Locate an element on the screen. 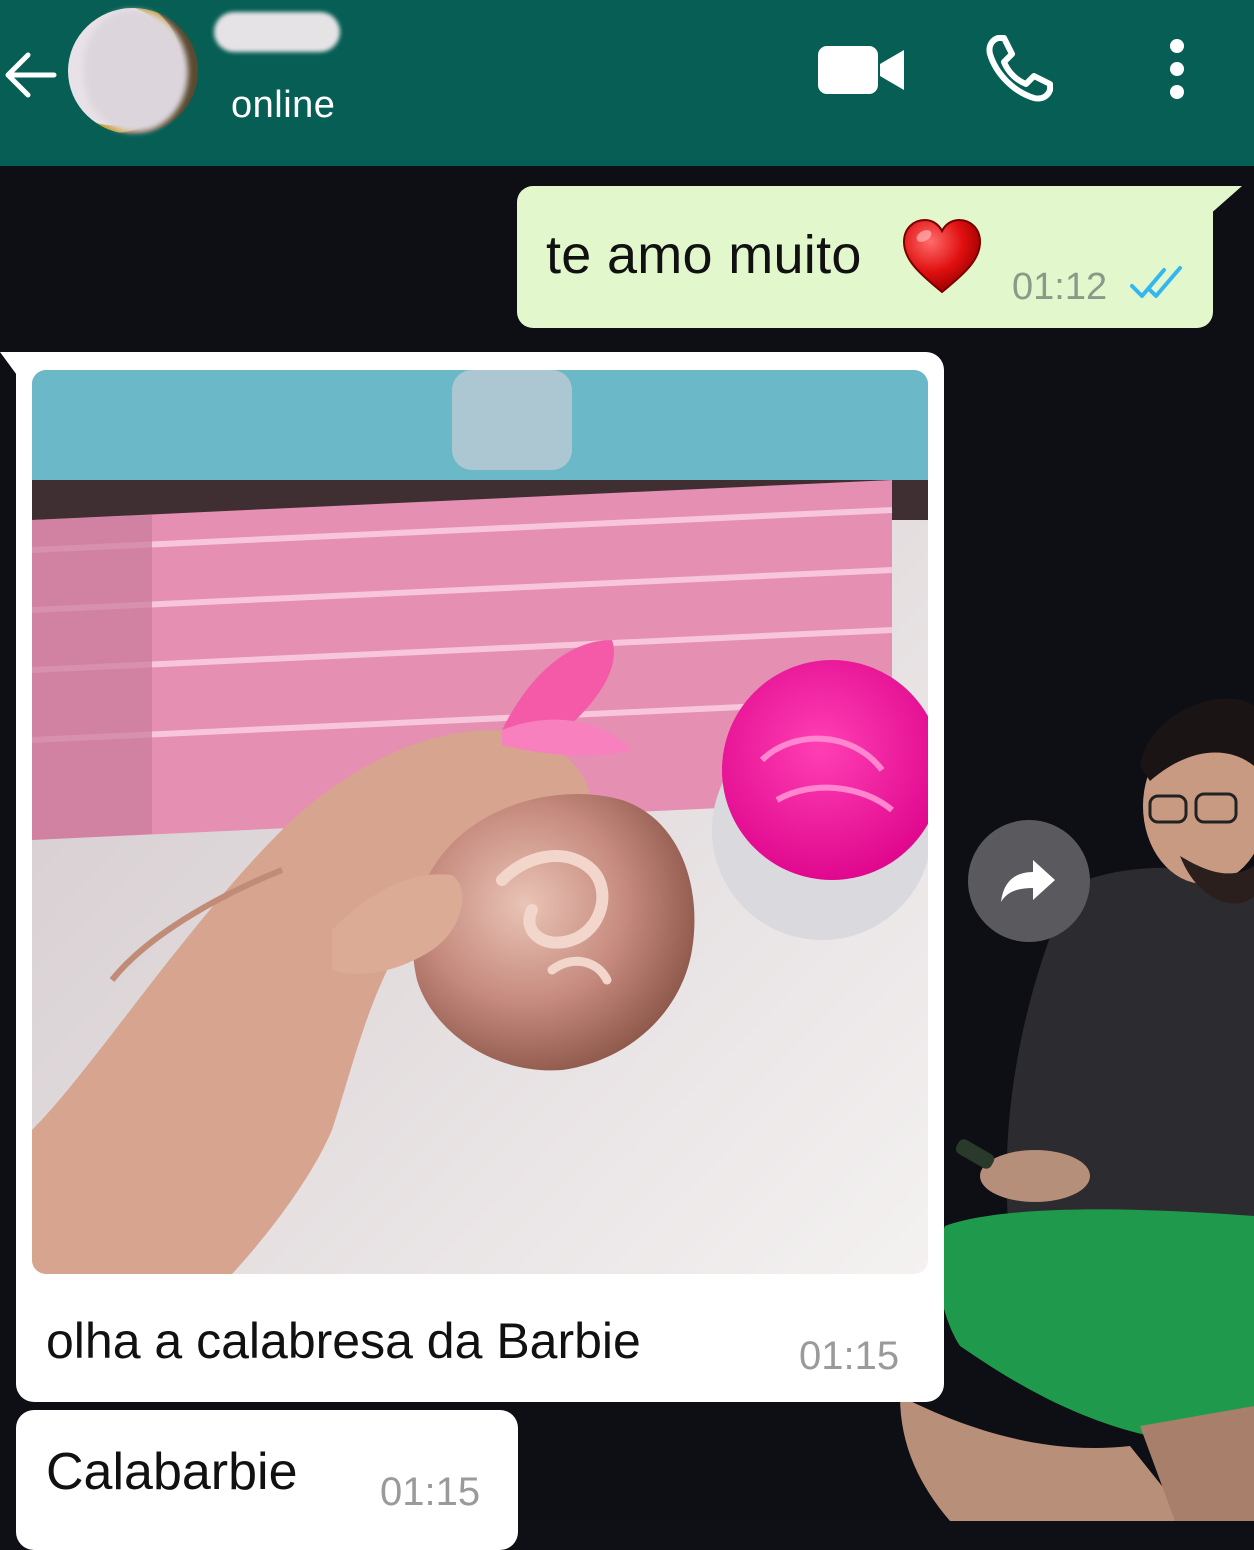 The width and height of the screenshot is (1254, 1550). video-camera-icon is located at coordinates (862, 70).